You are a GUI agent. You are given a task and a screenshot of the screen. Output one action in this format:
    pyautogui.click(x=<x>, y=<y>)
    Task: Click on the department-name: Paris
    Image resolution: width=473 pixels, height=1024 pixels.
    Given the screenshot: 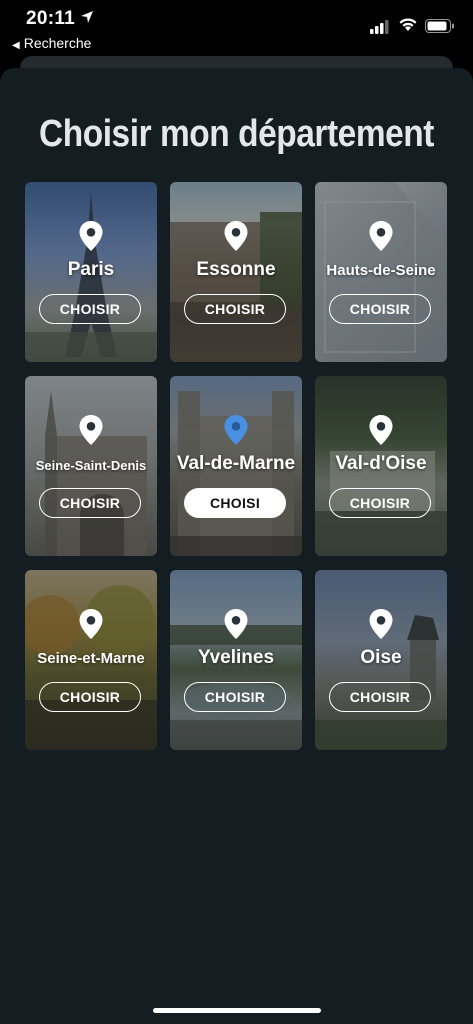 What is the action you would take?
    pyautogui.click(x=91, y=269)
    